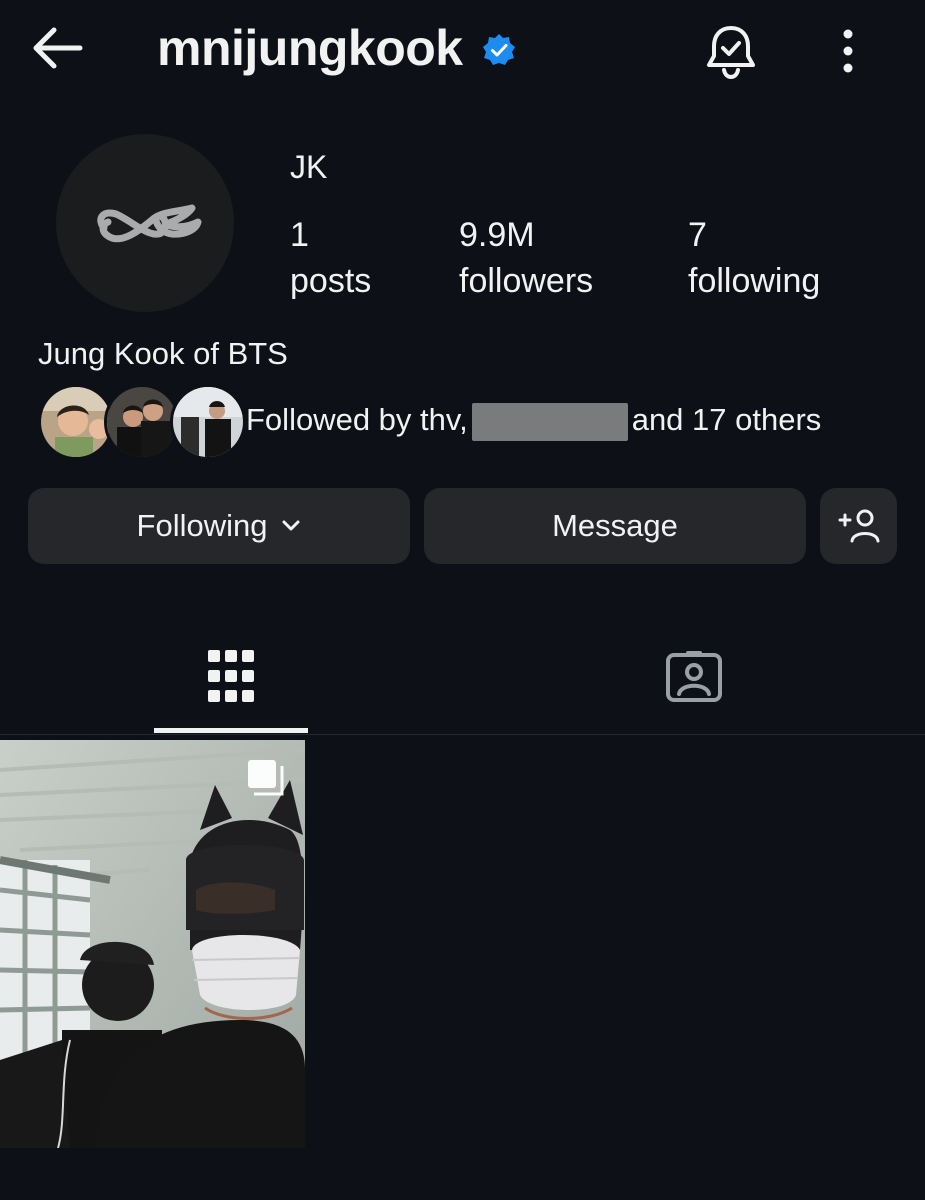 This screenshot has height=1200, width=925. I want to click on tab-tagged, so click(694, 676).